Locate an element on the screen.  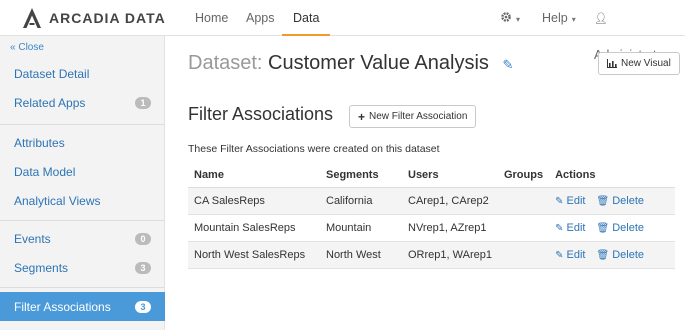
sidebar-item-label: Related Apps is located at coordinates (50, 102).